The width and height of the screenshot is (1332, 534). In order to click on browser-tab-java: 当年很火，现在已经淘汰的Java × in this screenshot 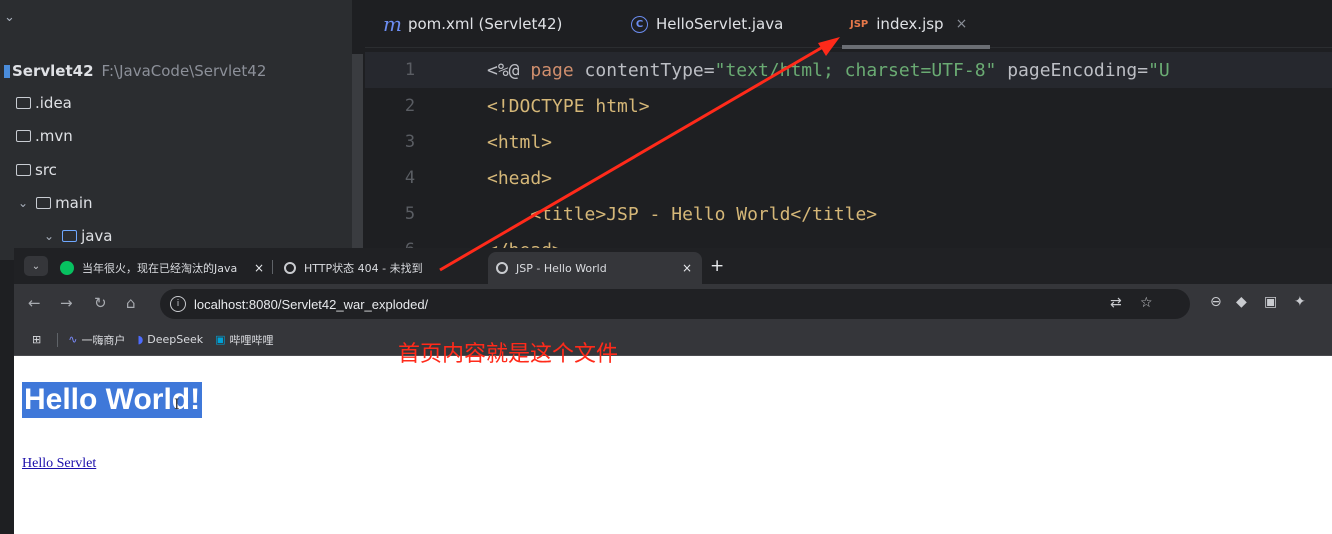, I will do `click(163, 268)`.